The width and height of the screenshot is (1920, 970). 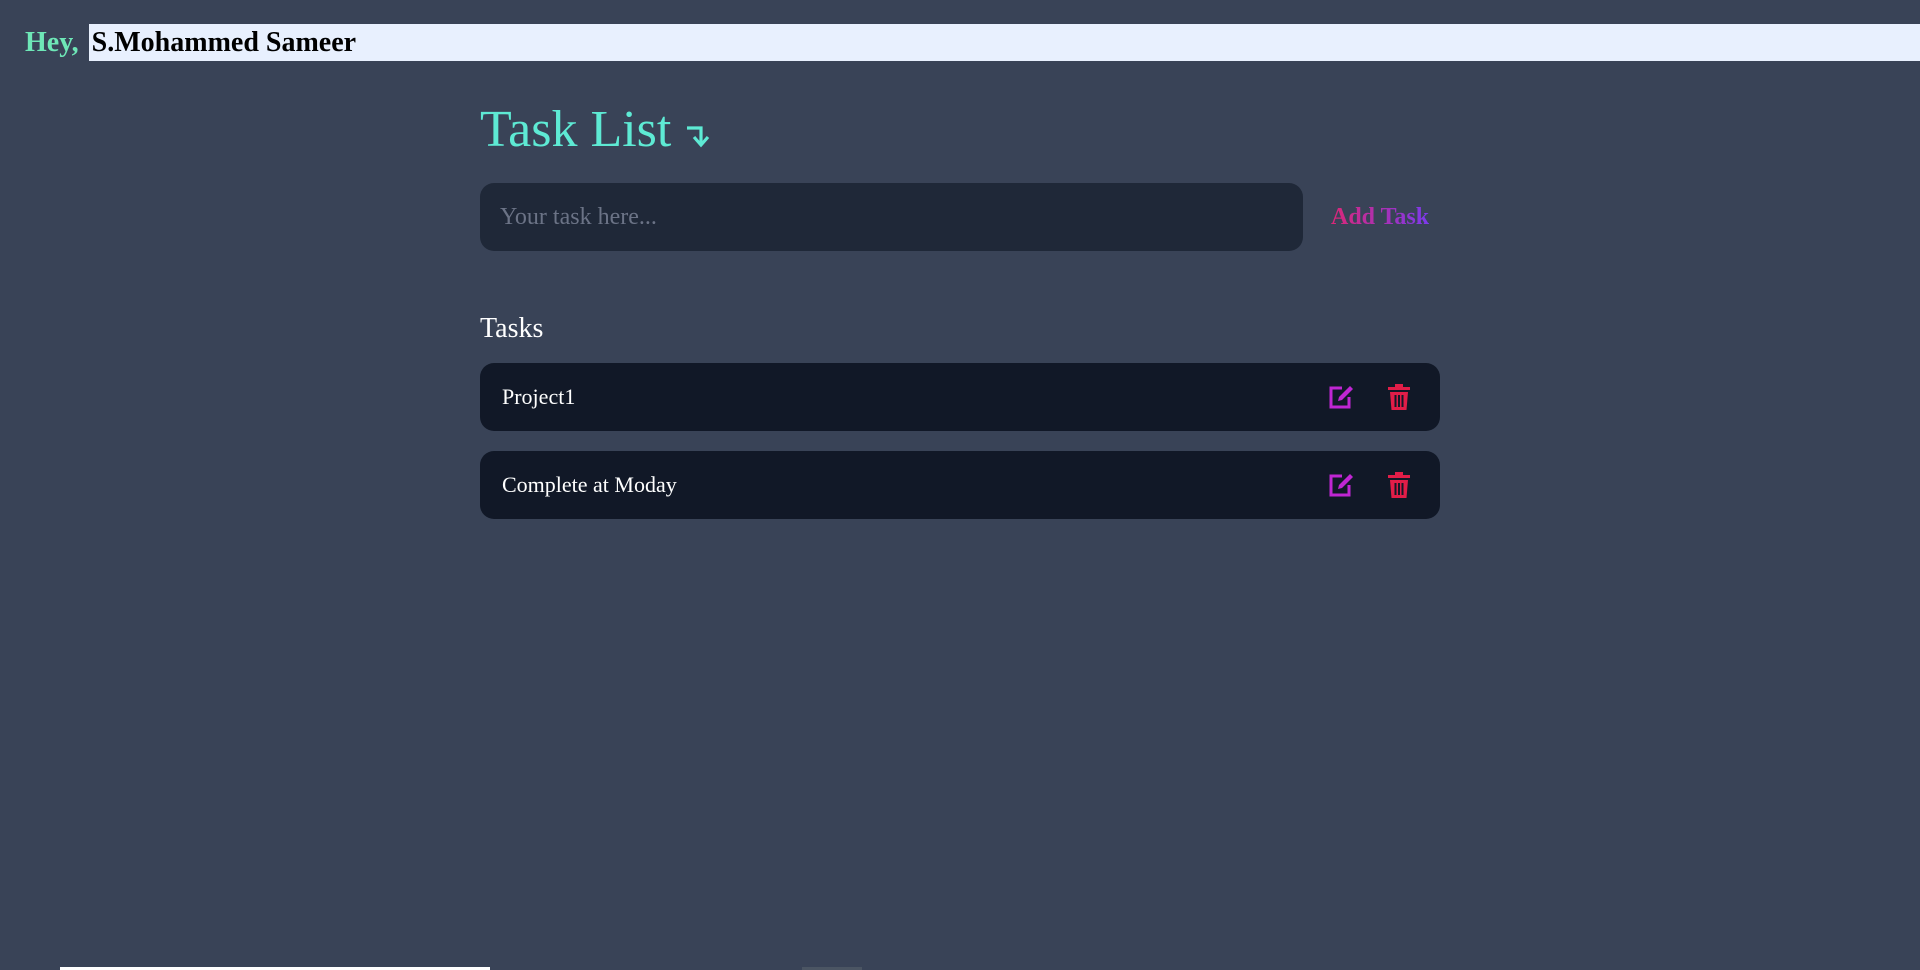 I want to click on task-text: Project1, so click(x=539, y=396).